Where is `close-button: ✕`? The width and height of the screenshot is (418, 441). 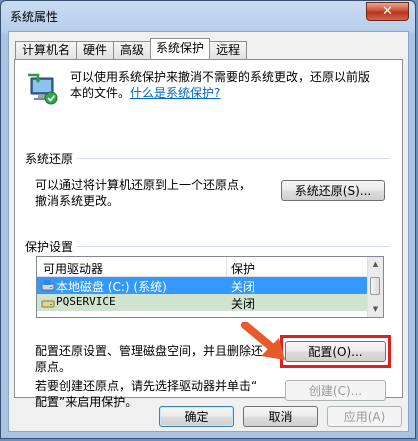
close-button: ✕ is located at coordinates (387, 11).